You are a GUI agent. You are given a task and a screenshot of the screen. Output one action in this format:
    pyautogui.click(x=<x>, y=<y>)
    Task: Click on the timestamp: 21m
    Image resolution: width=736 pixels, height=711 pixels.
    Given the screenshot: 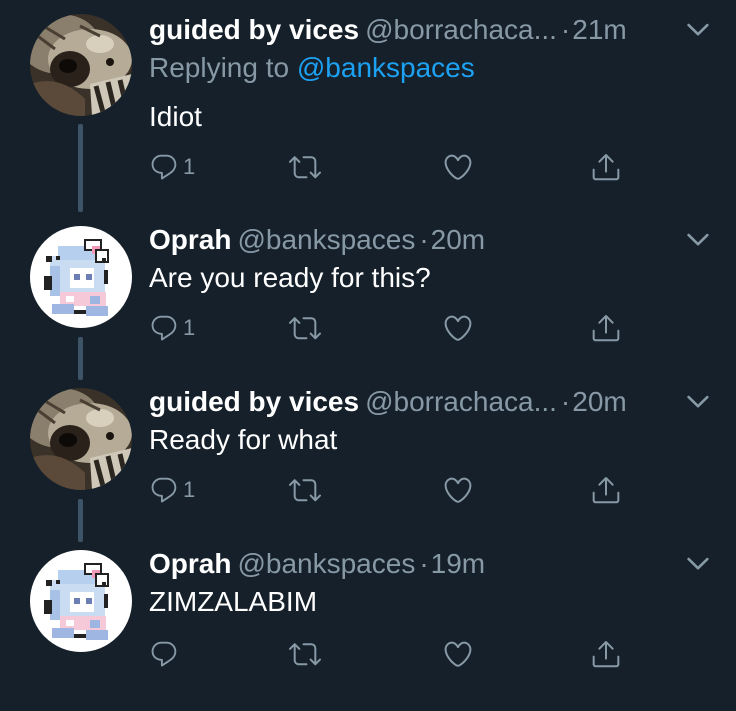 What is the action you would take?
    pyautogui.click(x=599, y=29)
    